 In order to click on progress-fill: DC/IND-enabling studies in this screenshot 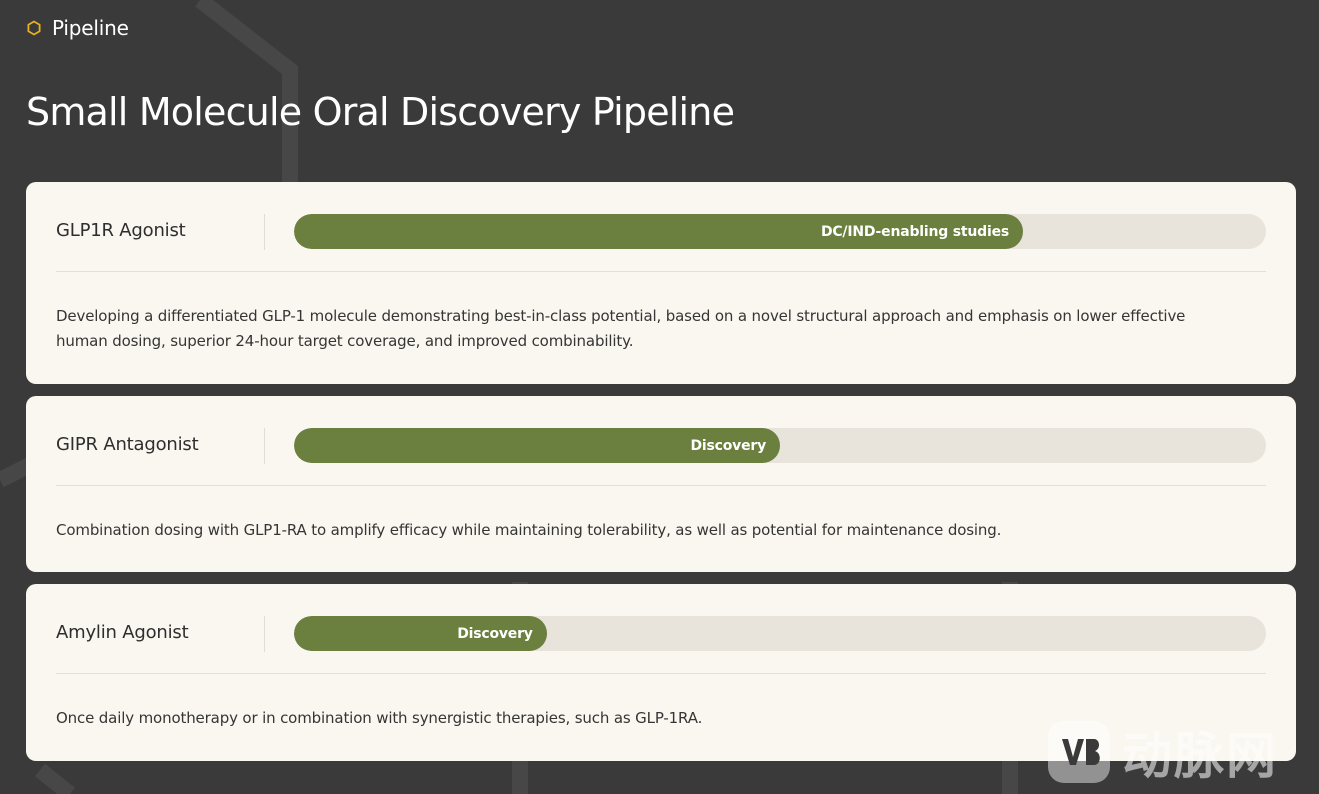, I will do `click(658, 231)`.